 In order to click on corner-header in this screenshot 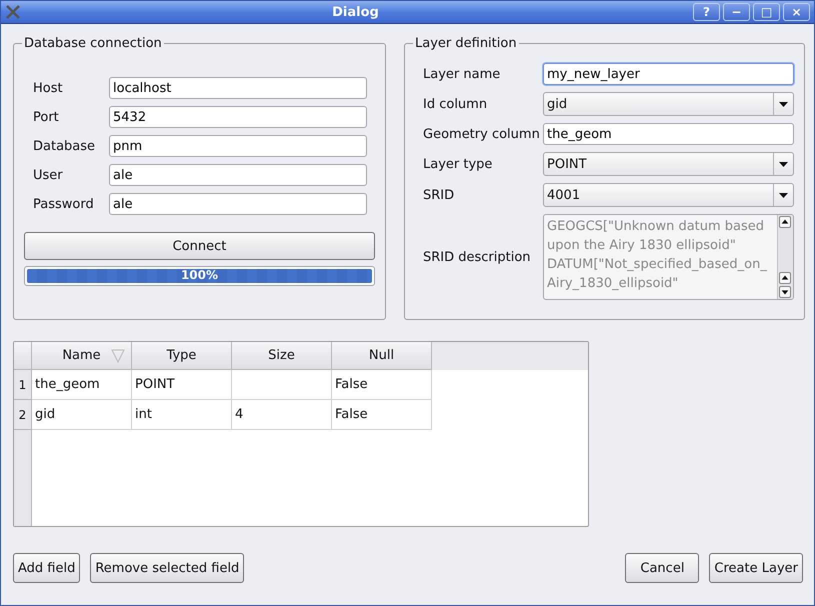, I will do `click(23, 356)`.